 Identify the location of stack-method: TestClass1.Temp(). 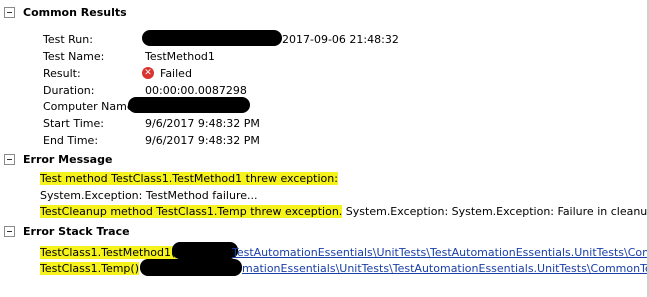
(89, 268).